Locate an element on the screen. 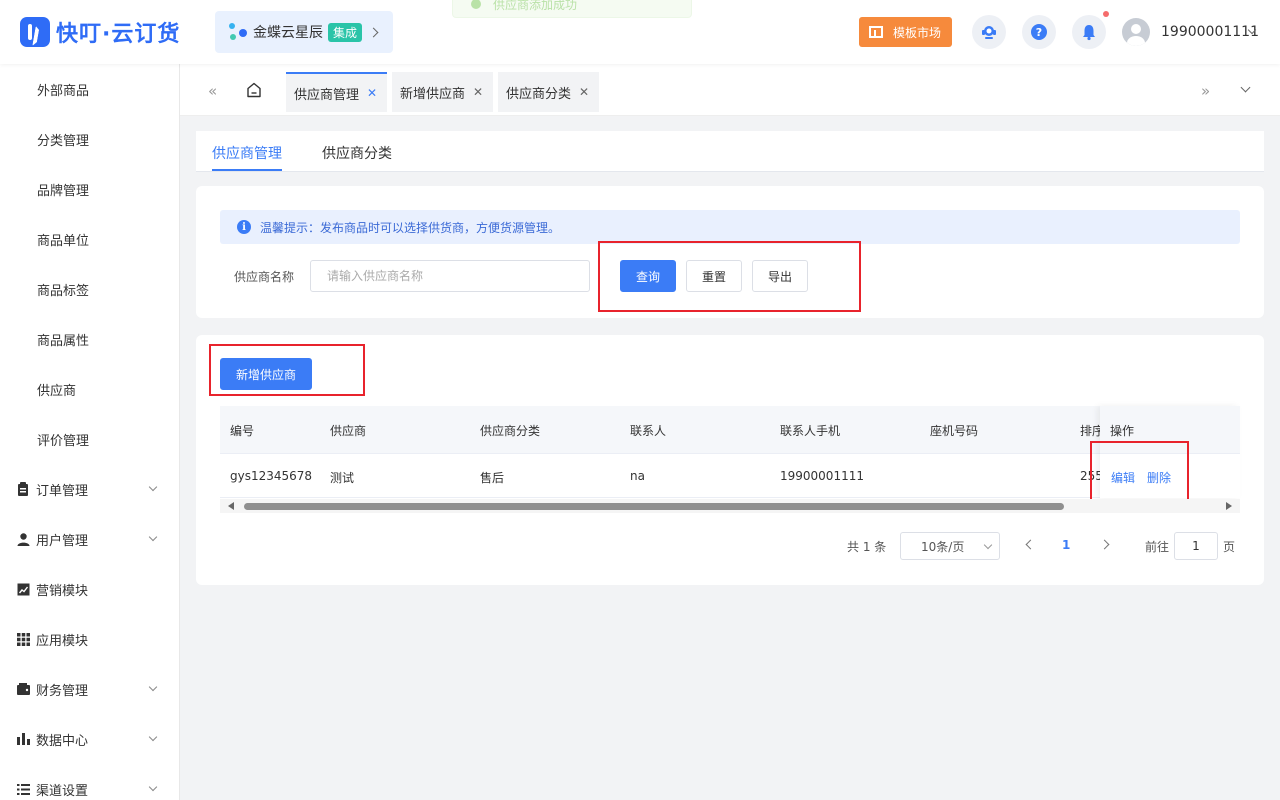 This screenshot has width=1280, height=800. sidebar-item-orders: 订单管理 is located at coordinates (90, 489).